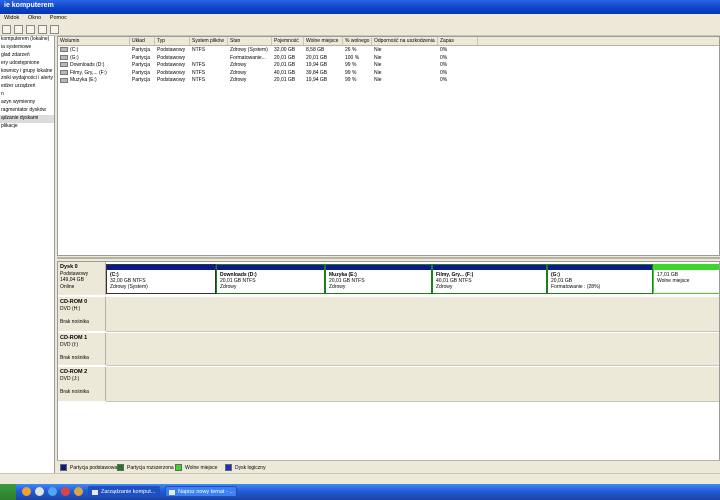  What do you see at coordinates (27, 127) in the screenshot?
I see `tree-item: plikacje` at bounding box center [27, 127].